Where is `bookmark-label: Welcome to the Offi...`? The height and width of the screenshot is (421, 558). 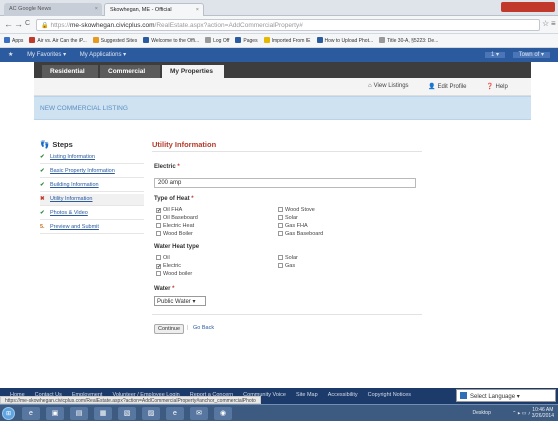 bookmark-label: Welcome to the Offi... is located at coordinates (175, 41).